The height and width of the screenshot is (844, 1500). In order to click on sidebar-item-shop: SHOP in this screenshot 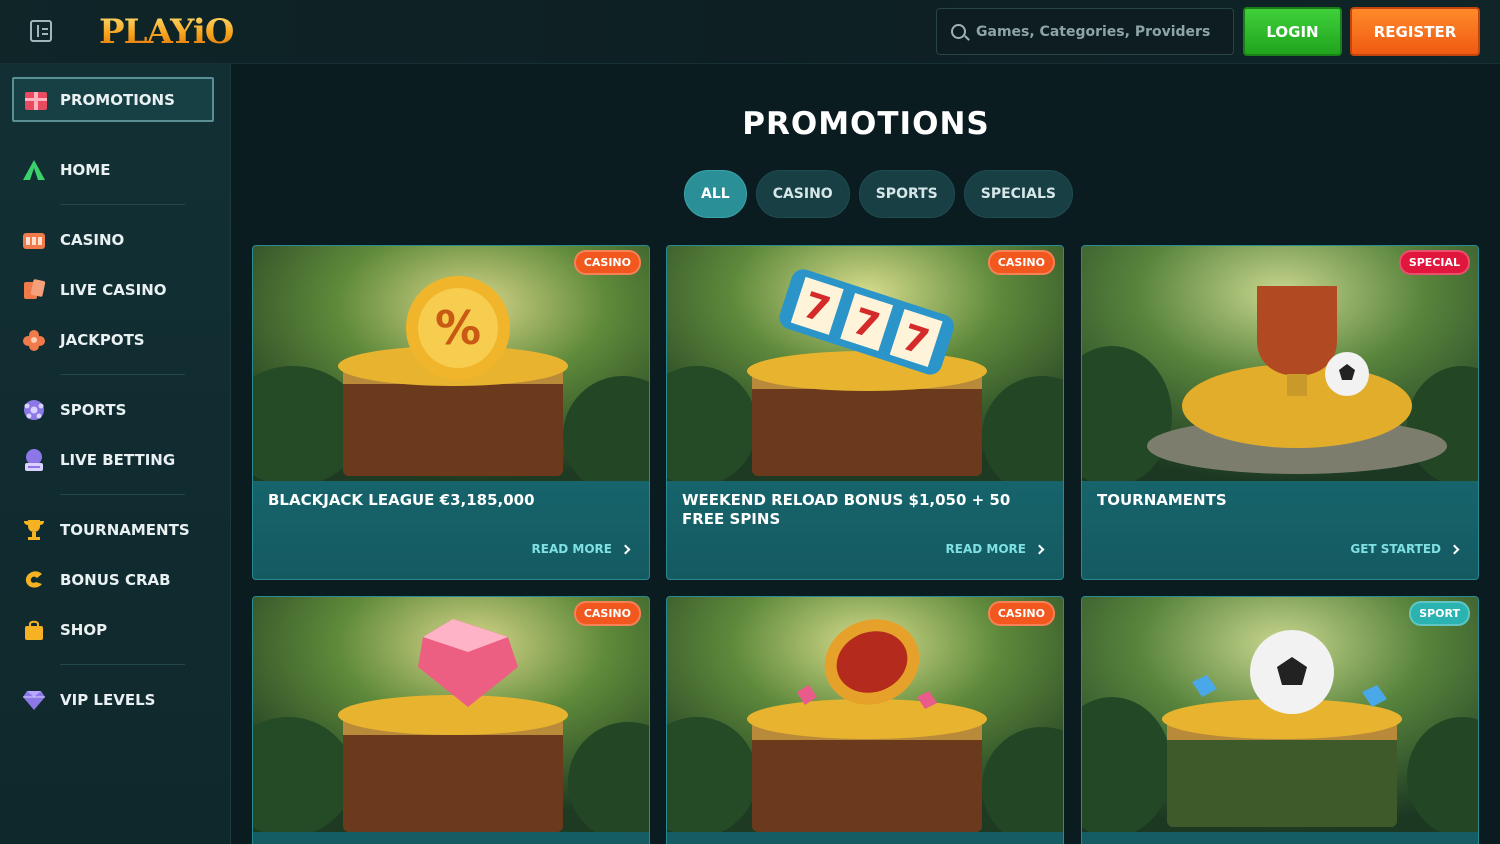, I will do `click(119, 630)`.